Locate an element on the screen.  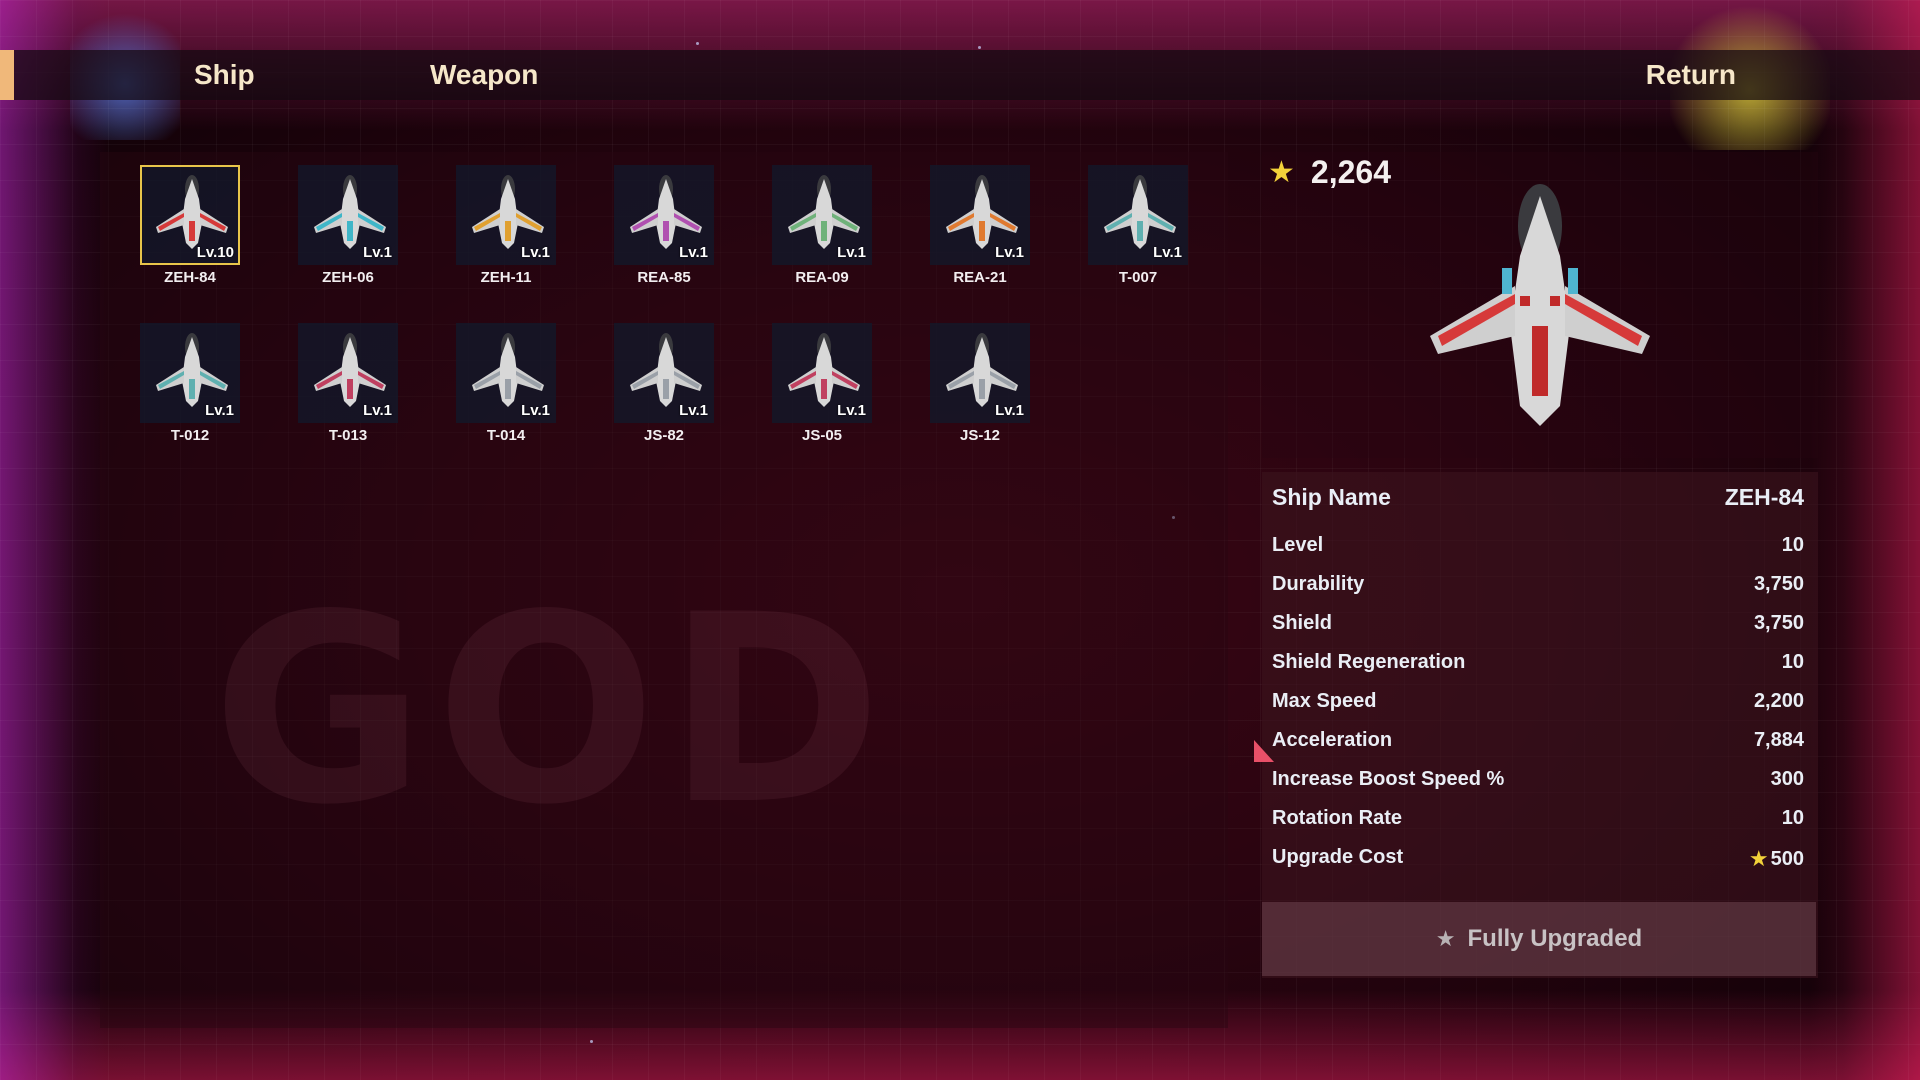
ship-slot: Lv.1 ZEH-11 is located at coordinates (506, 225).